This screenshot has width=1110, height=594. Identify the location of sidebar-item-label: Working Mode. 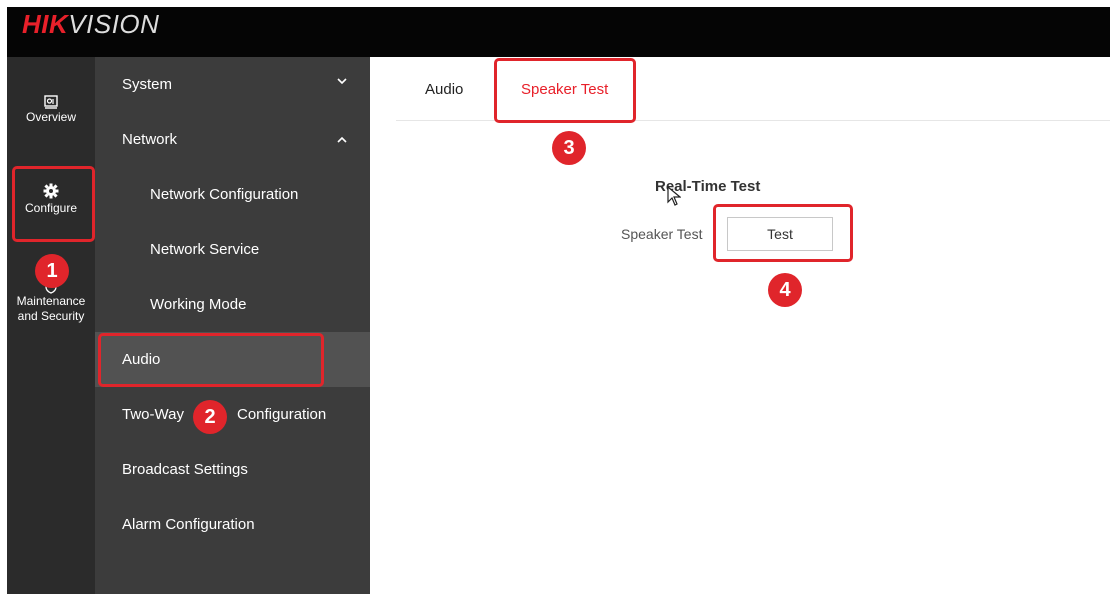
(198, 304).